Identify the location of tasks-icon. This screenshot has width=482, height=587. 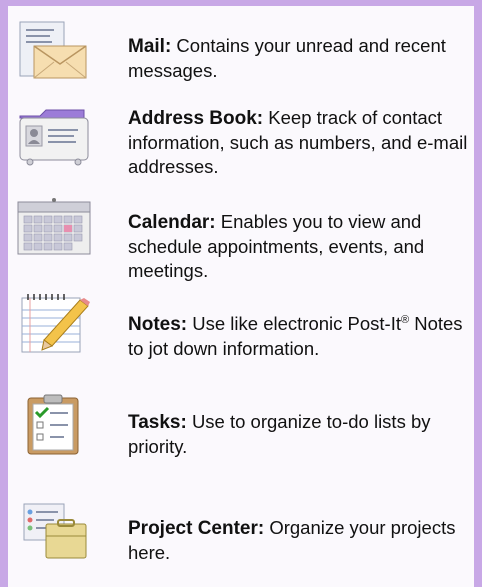
(53, 424).